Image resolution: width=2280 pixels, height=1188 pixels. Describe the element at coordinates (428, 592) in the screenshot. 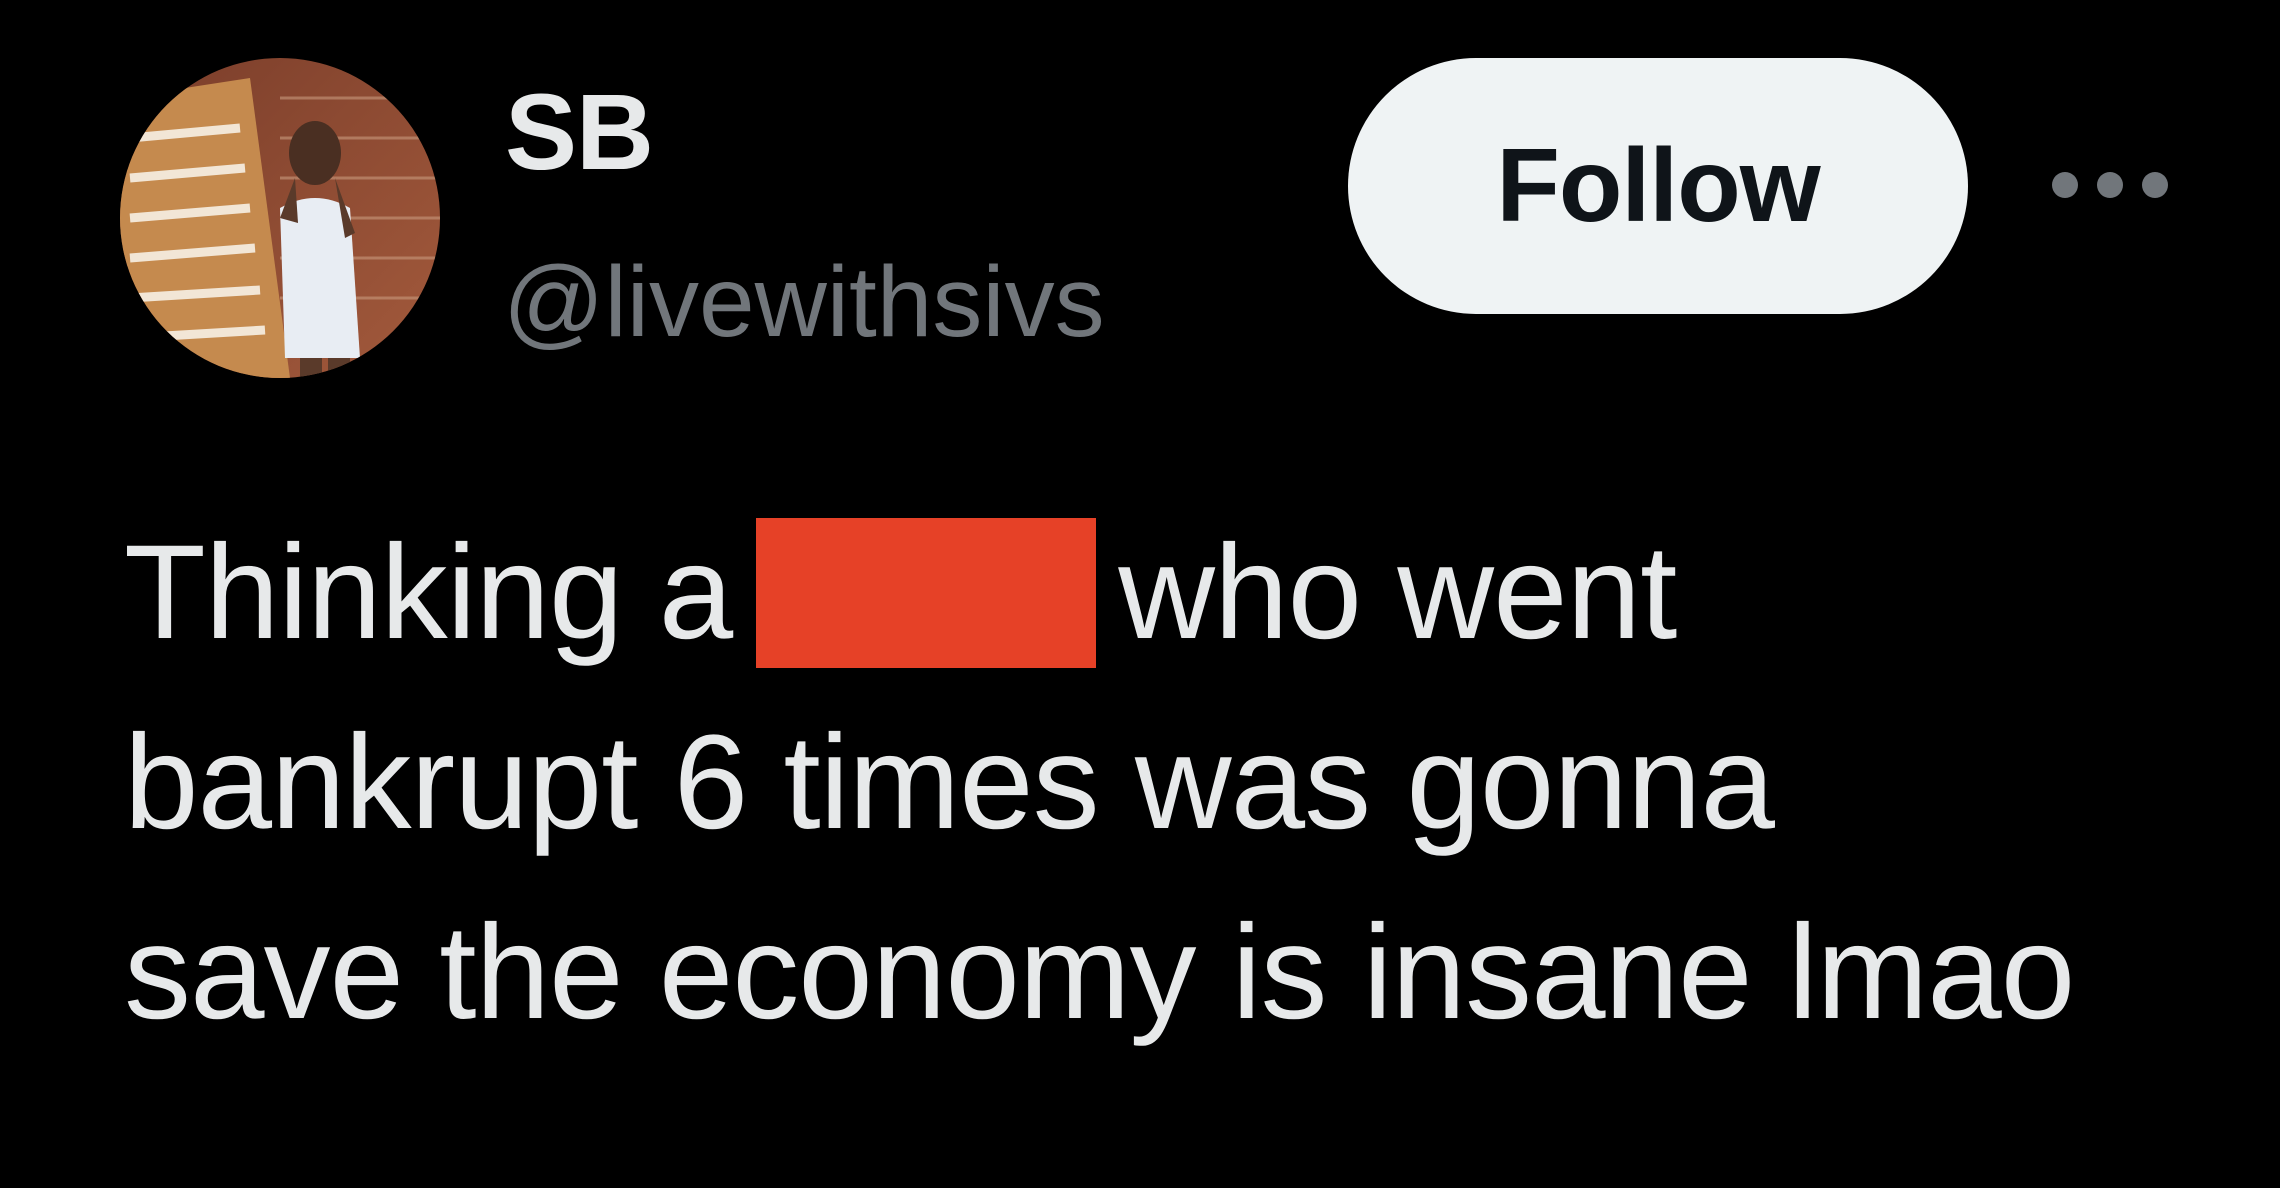

I see `tweet-text-segment: Thinking a` at that location.